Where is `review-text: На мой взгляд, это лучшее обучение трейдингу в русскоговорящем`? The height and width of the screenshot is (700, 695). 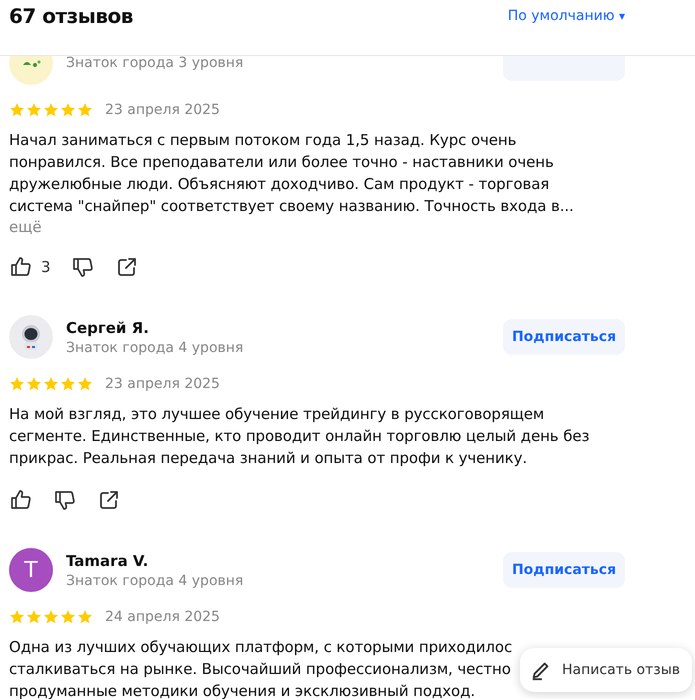 review-text: На мой взгляд, это лучшее обучение трейдингу в русскоговорящем is located at coordinates (276, 414).